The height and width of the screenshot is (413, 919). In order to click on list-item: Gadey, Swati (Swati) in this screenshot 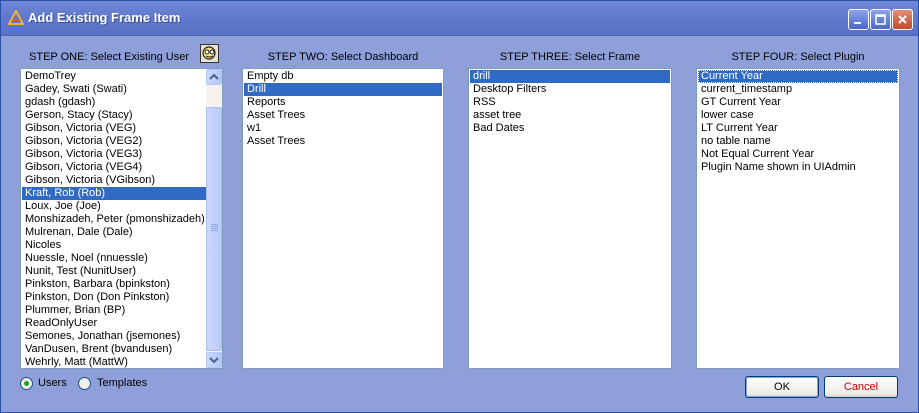, I will do `click(121, 89)`.